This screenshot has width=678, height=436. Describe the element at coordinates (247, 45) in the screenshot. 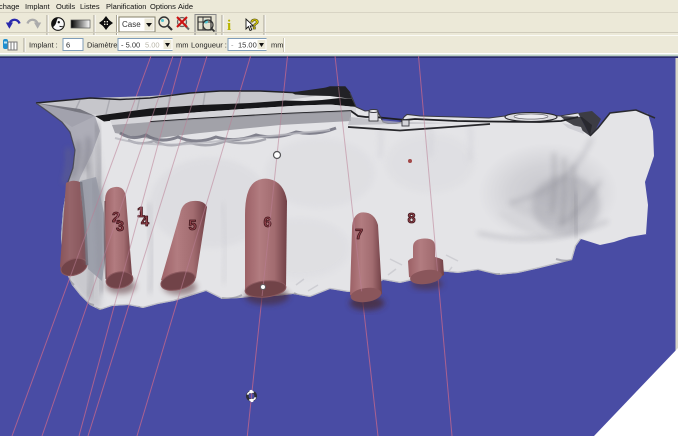

I see `svg-text: 15.00` at that location.